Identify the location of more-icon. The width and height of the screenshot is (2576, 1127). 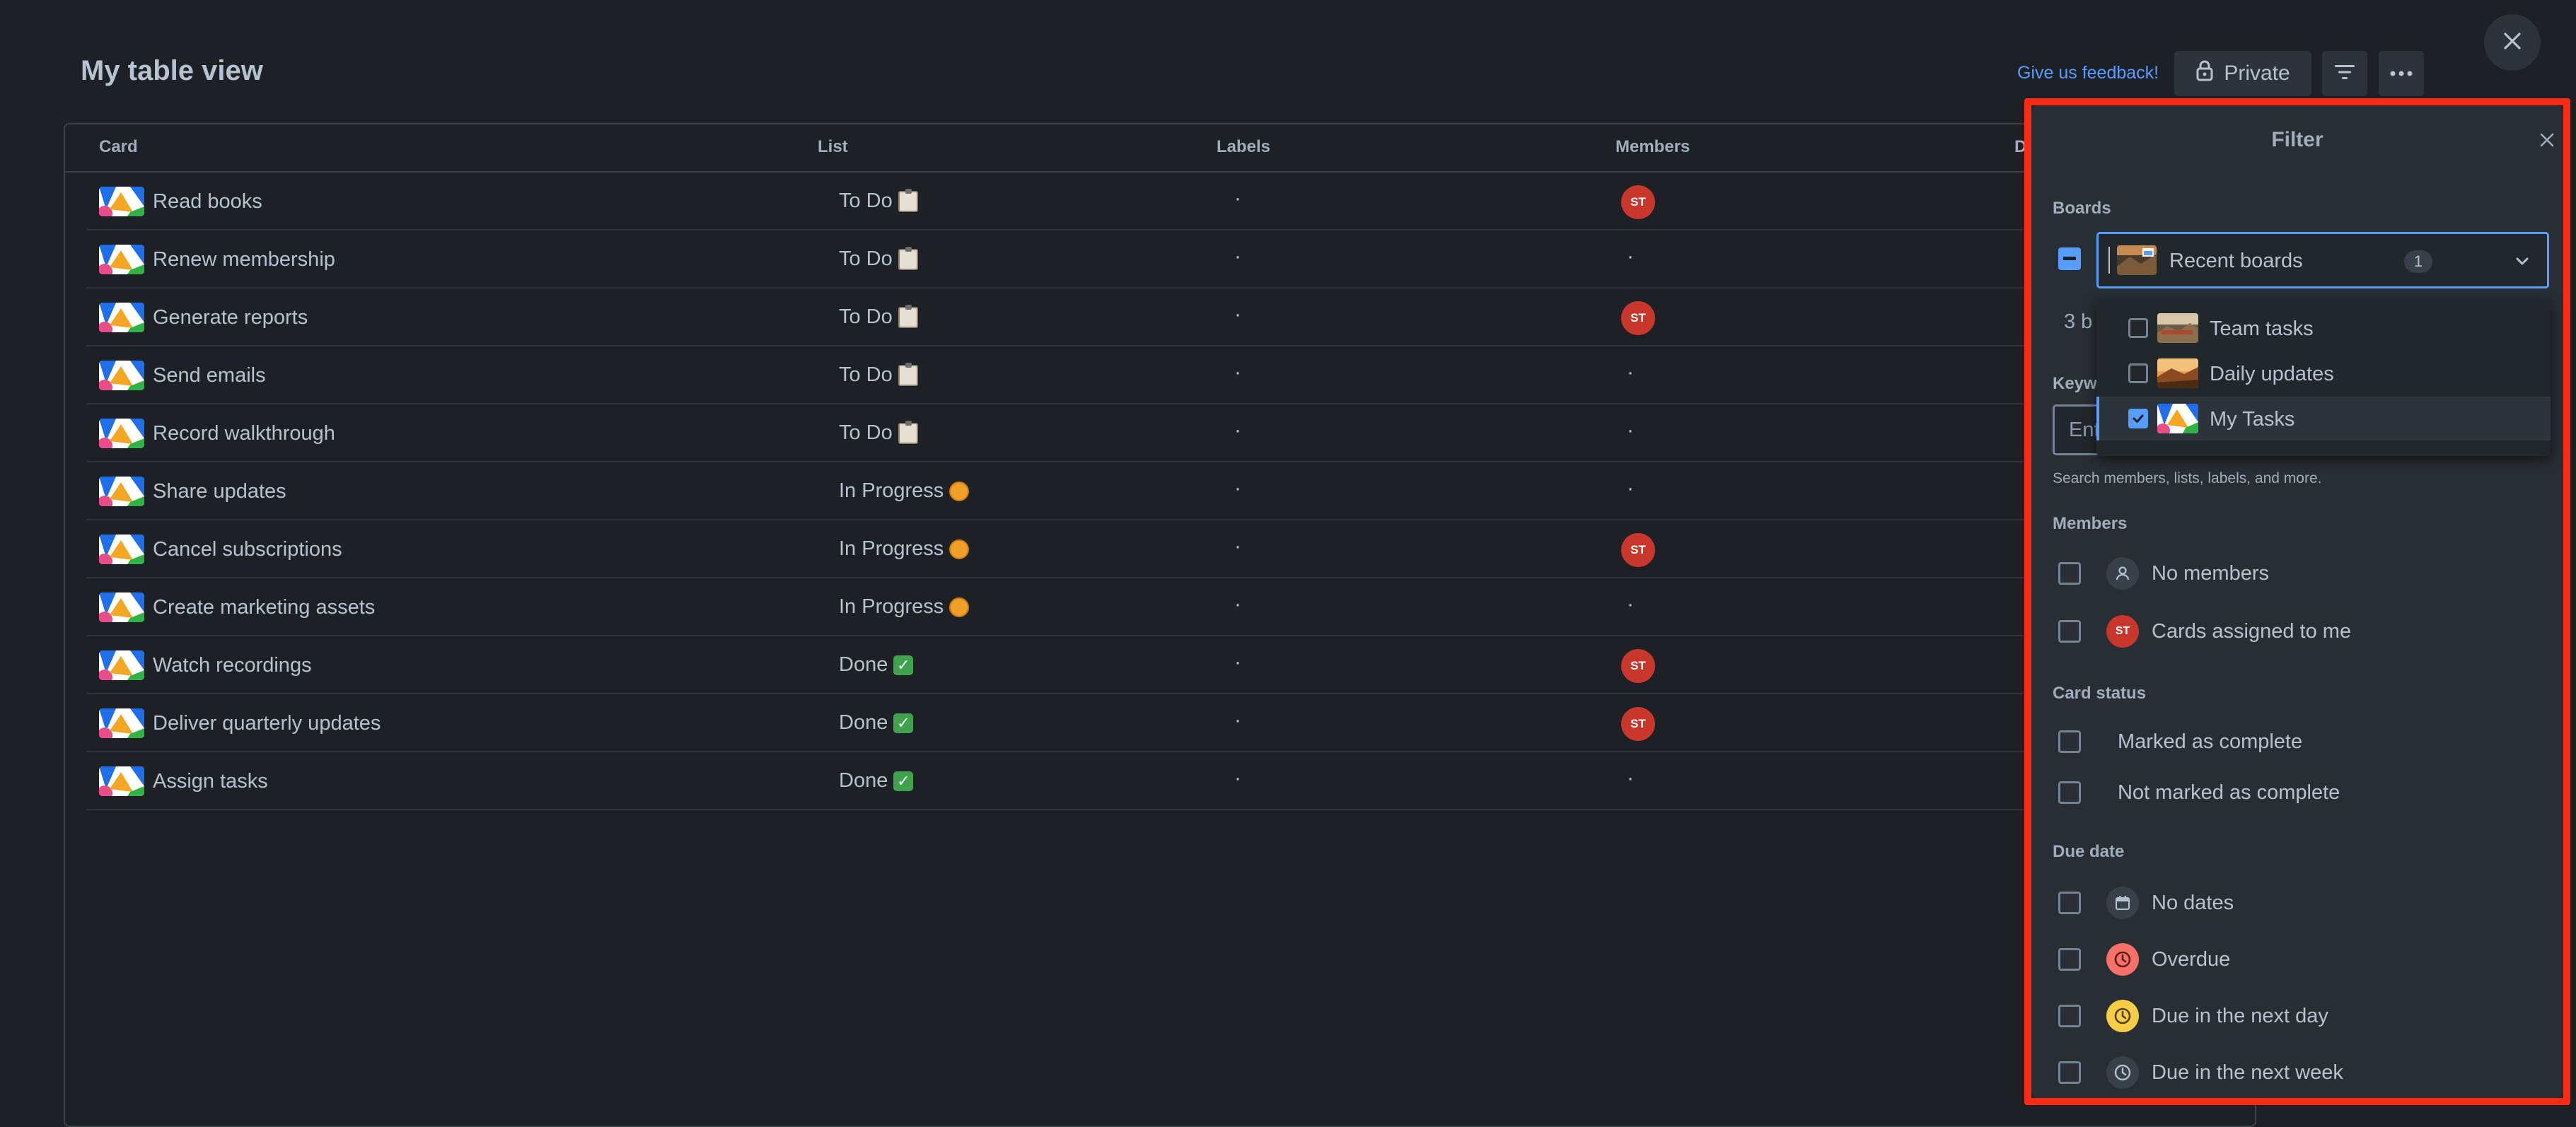
(2401, 73).